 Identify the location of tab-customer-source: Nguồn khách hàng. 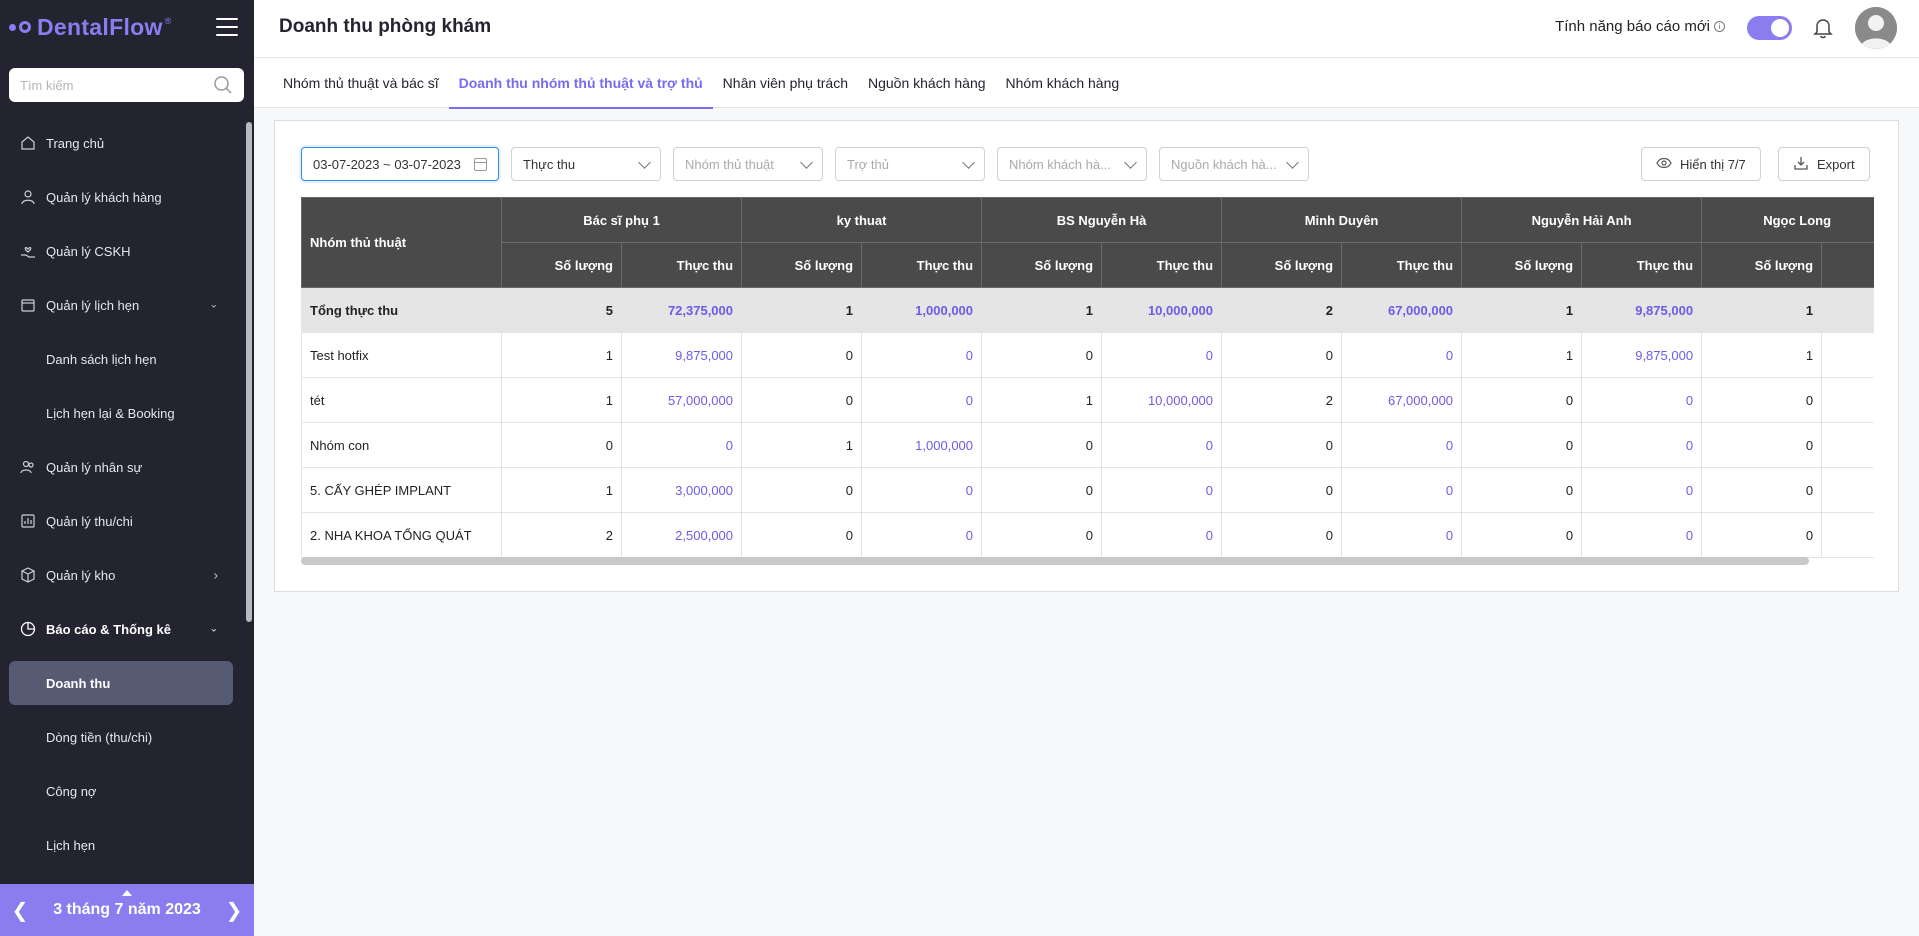
(927, 83).